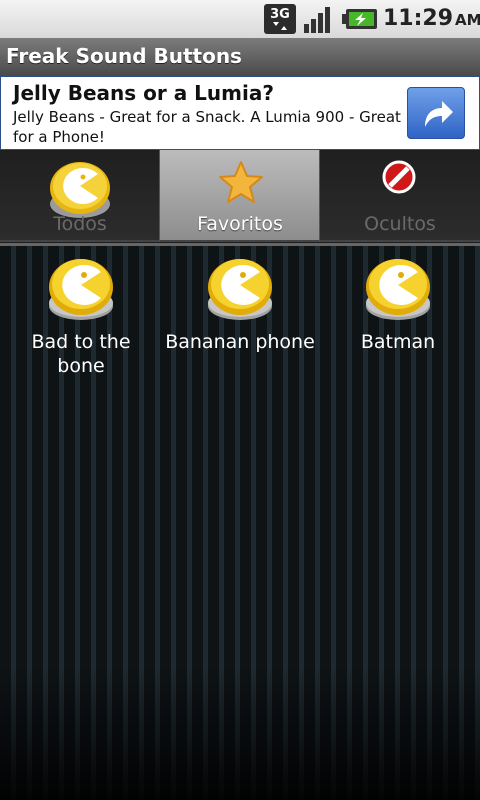 The width and height of the screenshot is (480, 800). I want to click on tab-todos: Todos, so click(80, 196).